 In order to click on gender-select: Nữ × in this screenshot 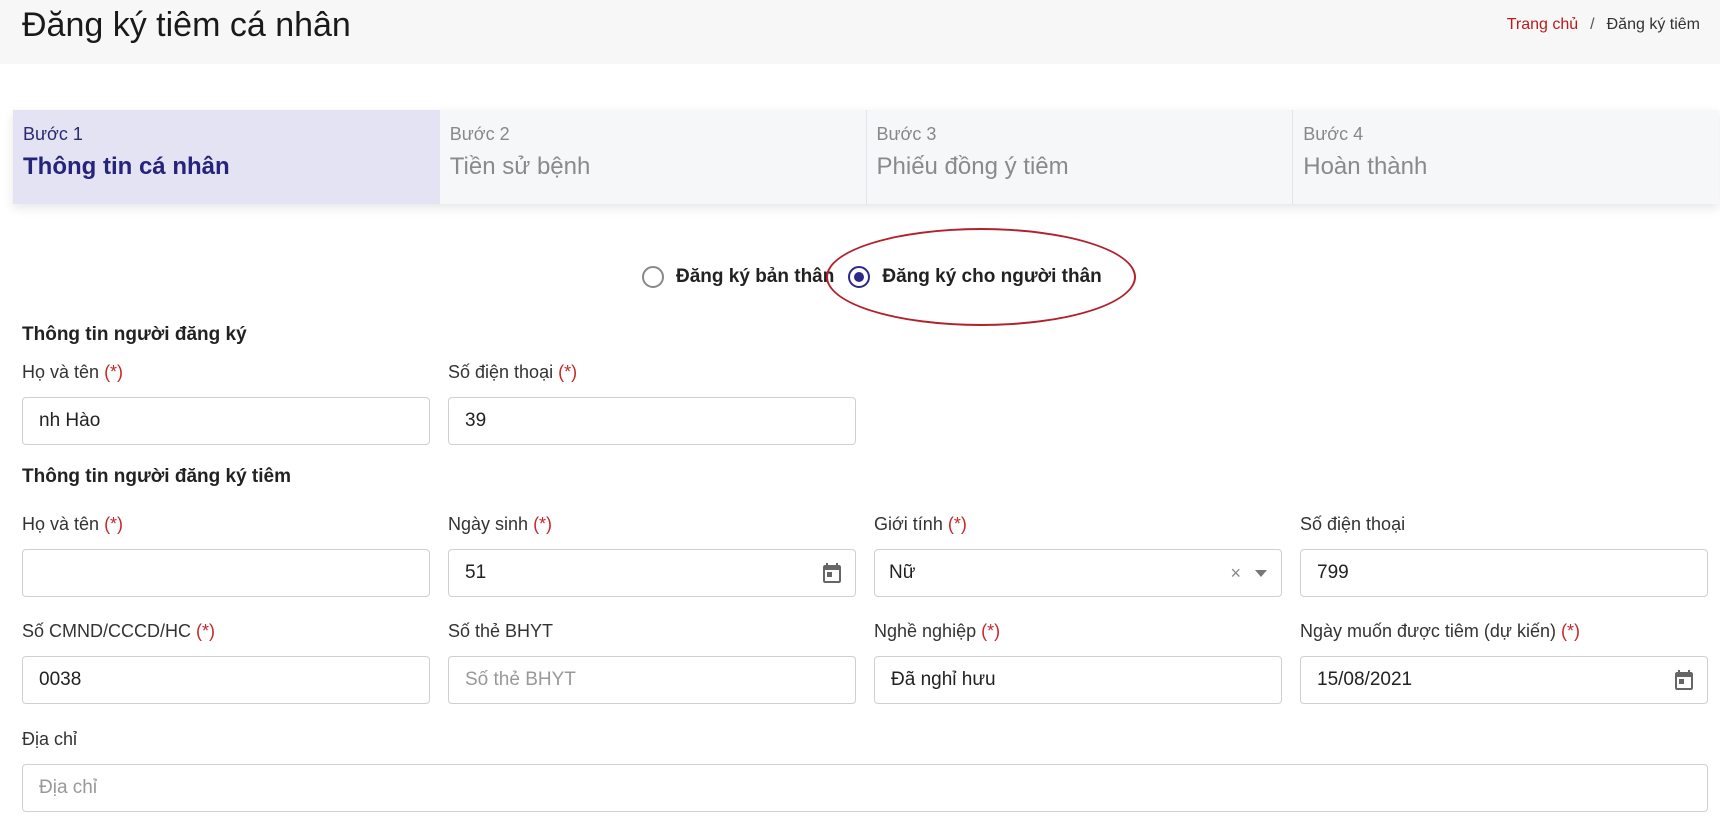, I will do `click(1078, 573)`.